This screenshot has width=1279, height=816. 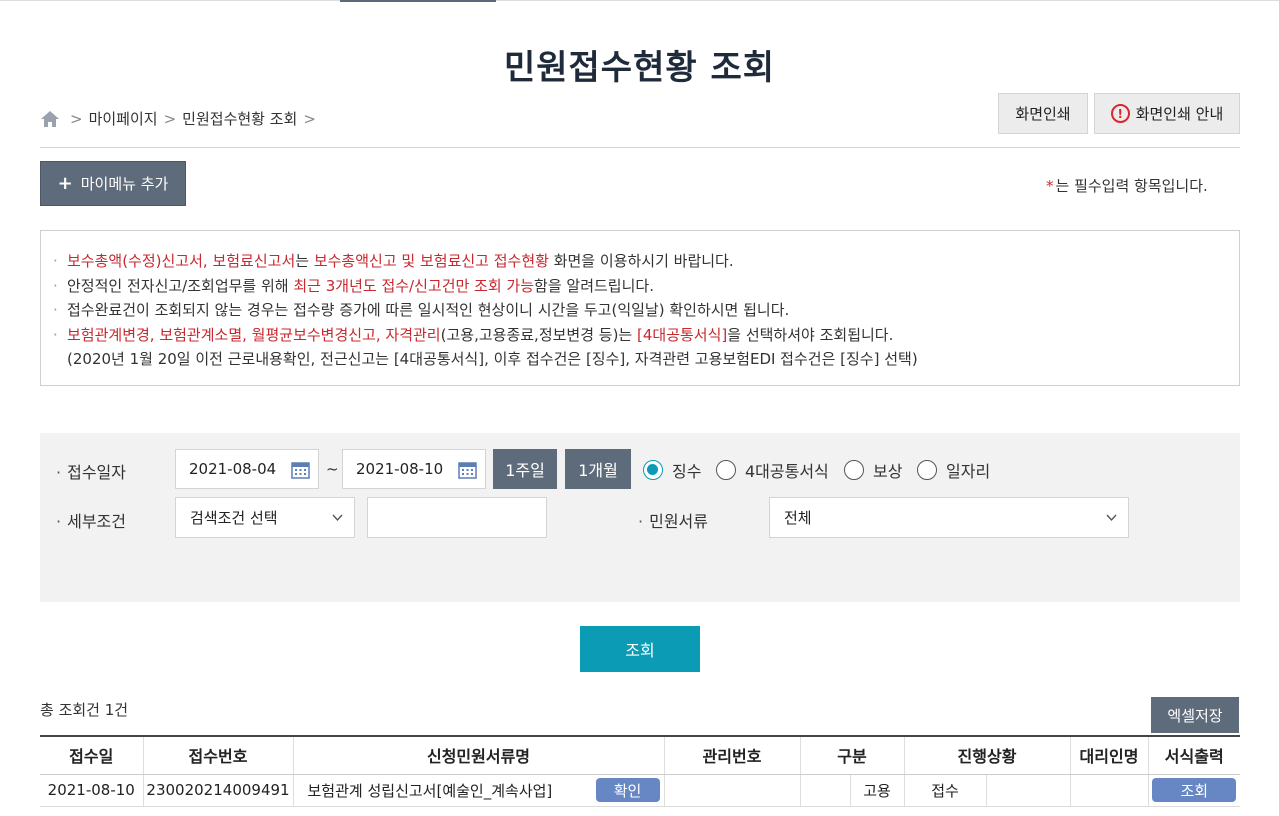 I want to click on cell-status: 접수, so click(x=987, y=790).